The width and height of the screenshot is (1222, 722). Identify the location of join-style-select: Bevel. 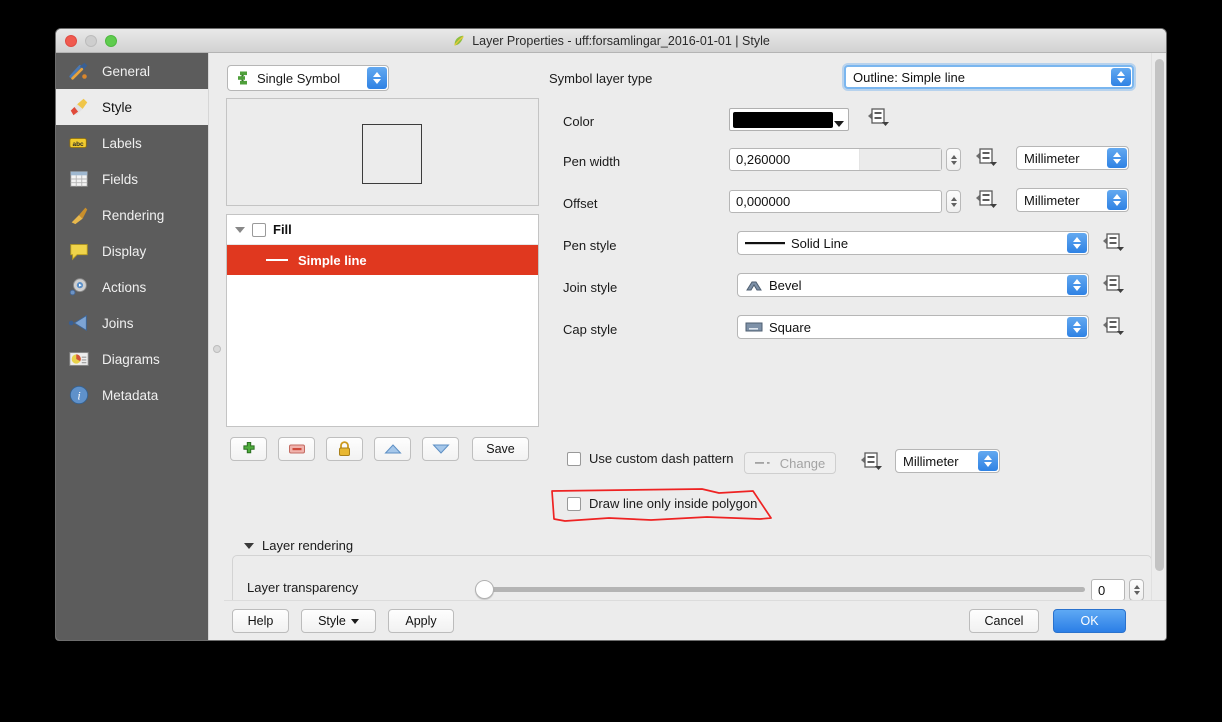
(913, 285).